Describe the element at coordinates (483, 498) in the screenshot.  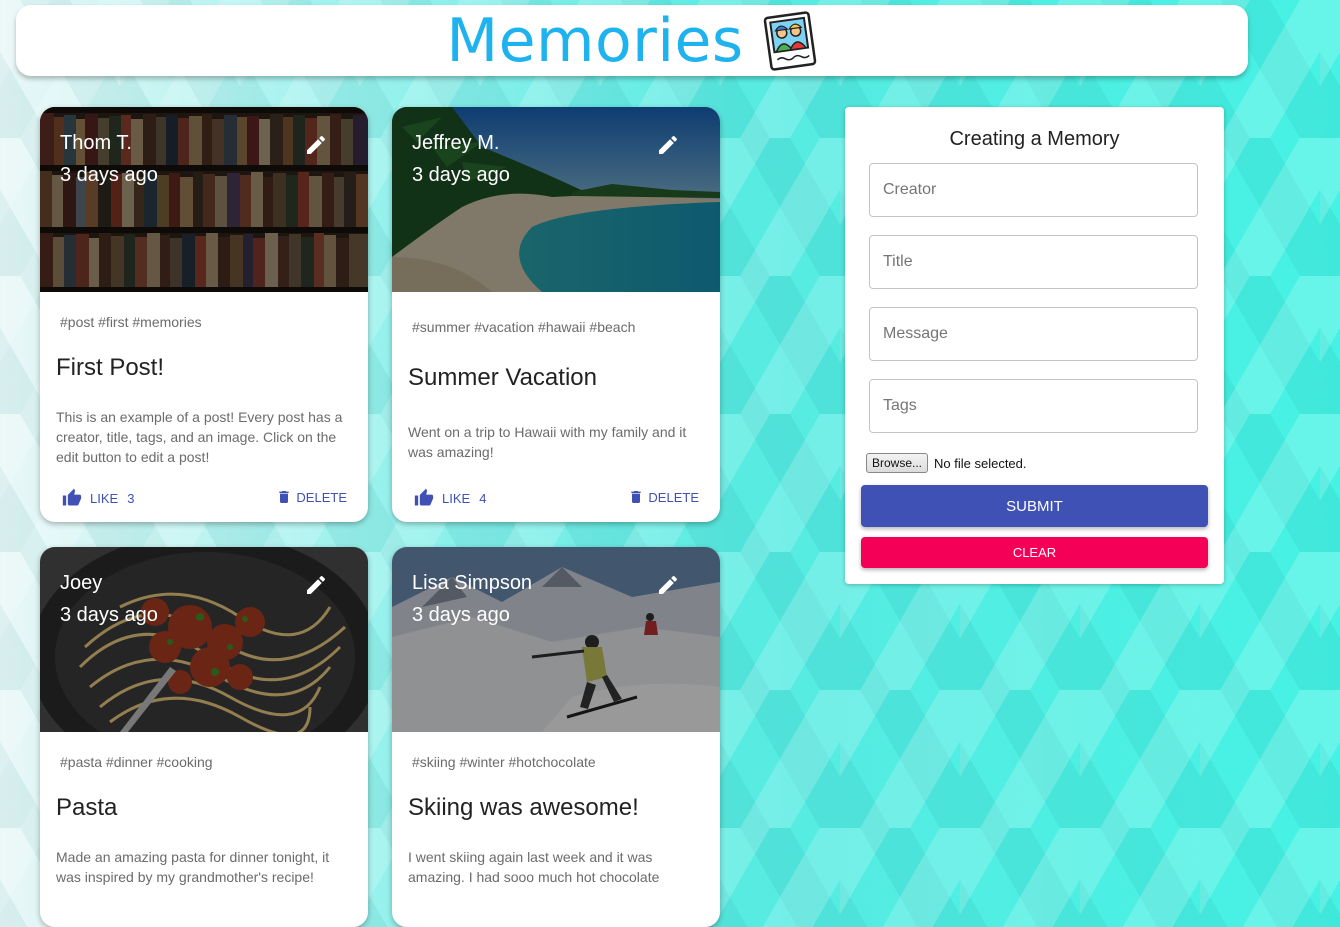
I see `like-count: 4` at that location.